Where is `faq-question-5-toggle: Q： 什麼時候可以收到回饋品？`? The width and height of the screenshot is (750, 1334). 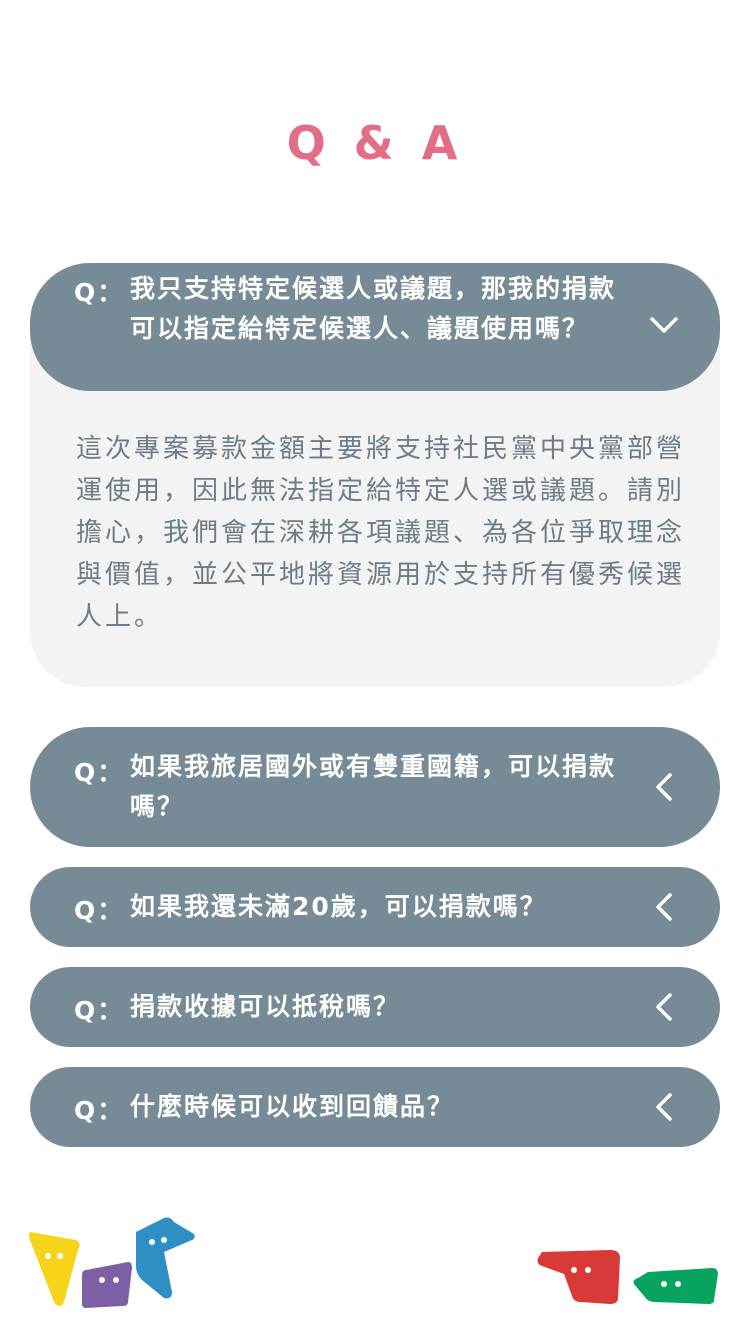
faq-question-5-toggle: Q： 什麼時候可以收到回饋品？ is located at coordinates (375, 1107).